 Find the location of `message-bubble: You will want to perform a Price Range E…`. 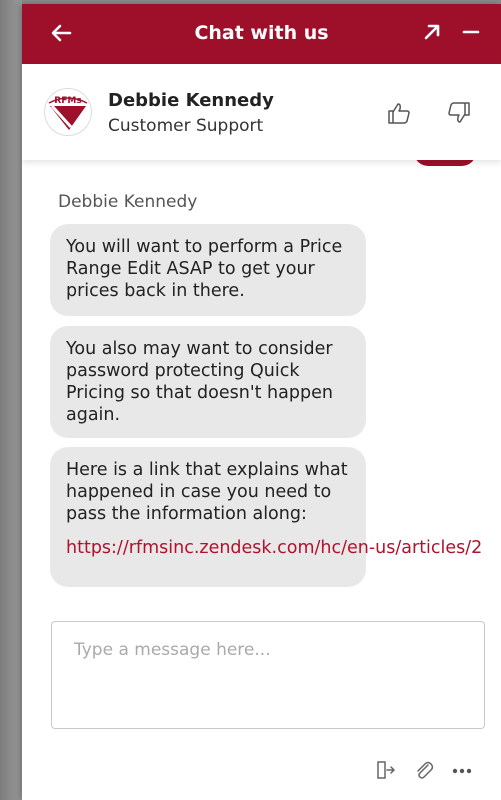

message-bubble: You will want to perform a Price Range E… is located at coordinates (208, 270).